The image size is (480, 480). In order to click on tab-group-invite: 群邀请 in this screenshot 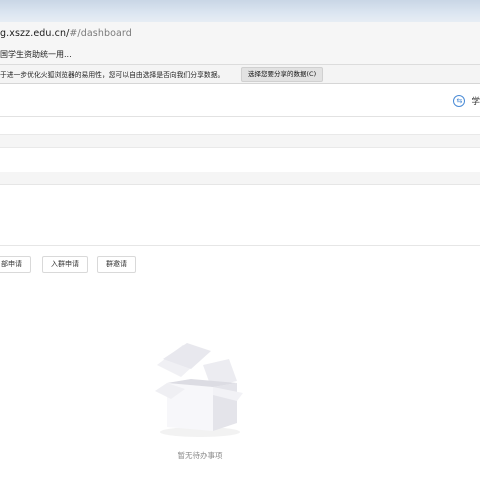, I will do `click(116, 264)`.